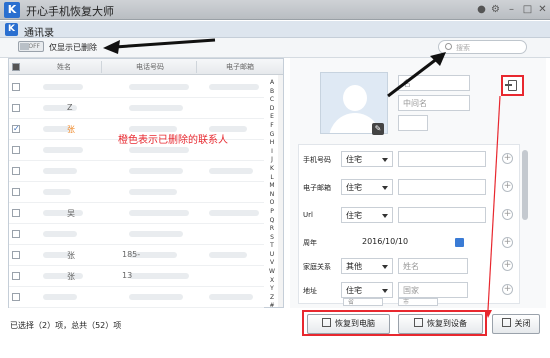  Describe the element at coordinates (488, 314) in the screenshot. I see `red-arrow-head` at that location.